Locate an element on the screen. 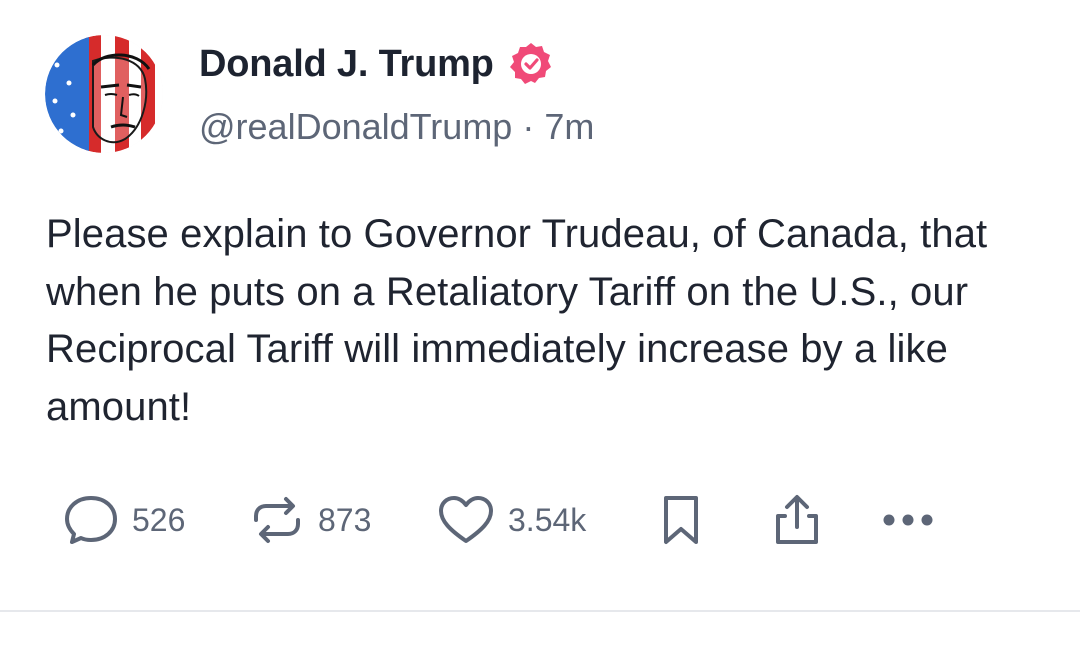 Image resolution: width=1080 pixels, height=649 pixels. like-button: 3.54k is located at coordinates (511, 520).